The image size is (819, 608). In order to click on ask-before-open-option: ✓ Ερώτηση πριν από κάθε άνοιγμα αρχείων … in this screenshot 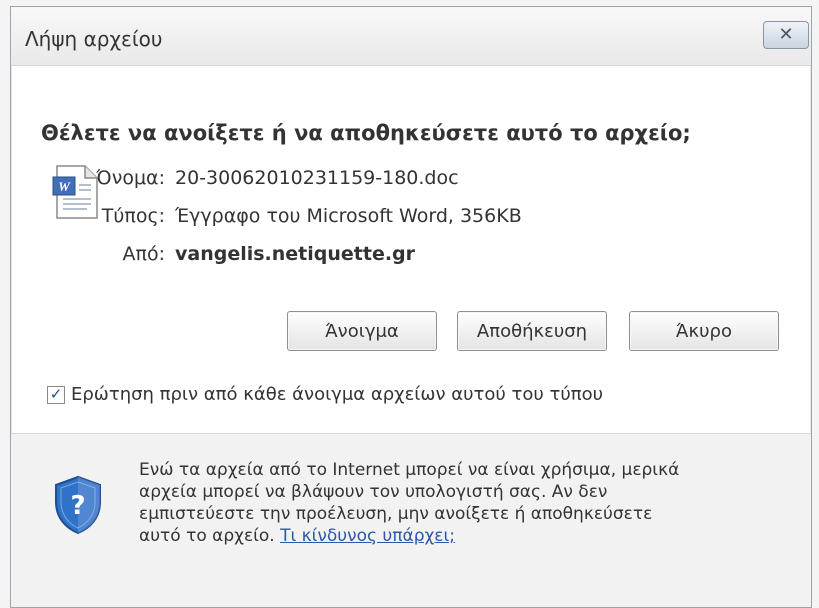, I will do `click(325, 394)`.